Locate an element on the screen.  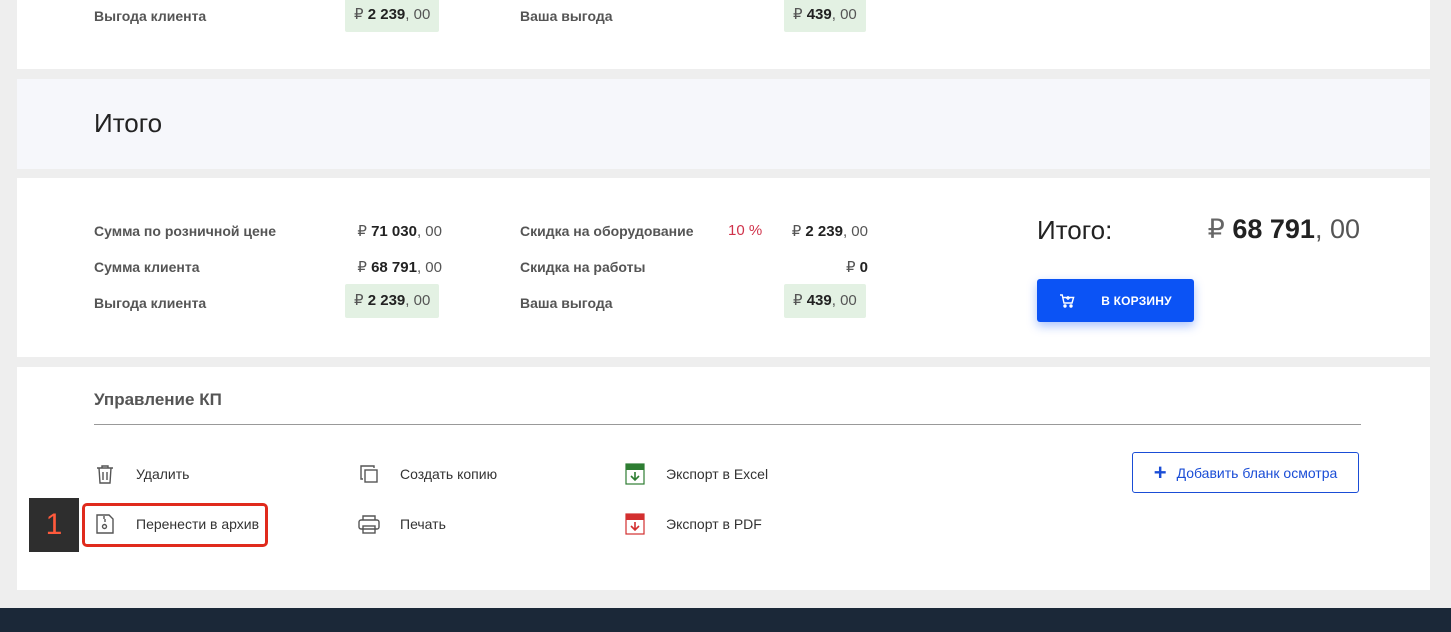
delete-label: Удалить is located at coordinates (163, 474).